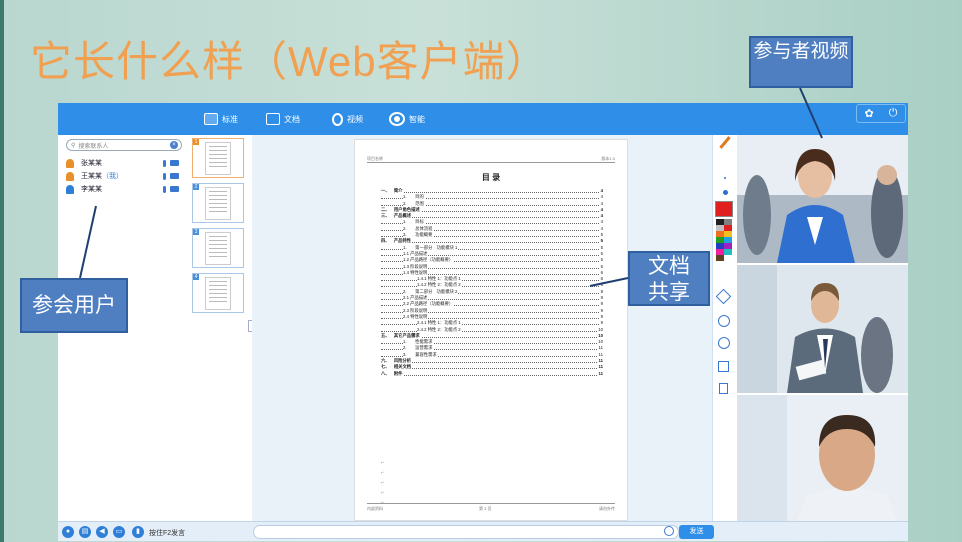  What do you see at coordinates (601, 272) in the screenshot?
I see `toc-page-number: 6` at bounding box center [601, 272].